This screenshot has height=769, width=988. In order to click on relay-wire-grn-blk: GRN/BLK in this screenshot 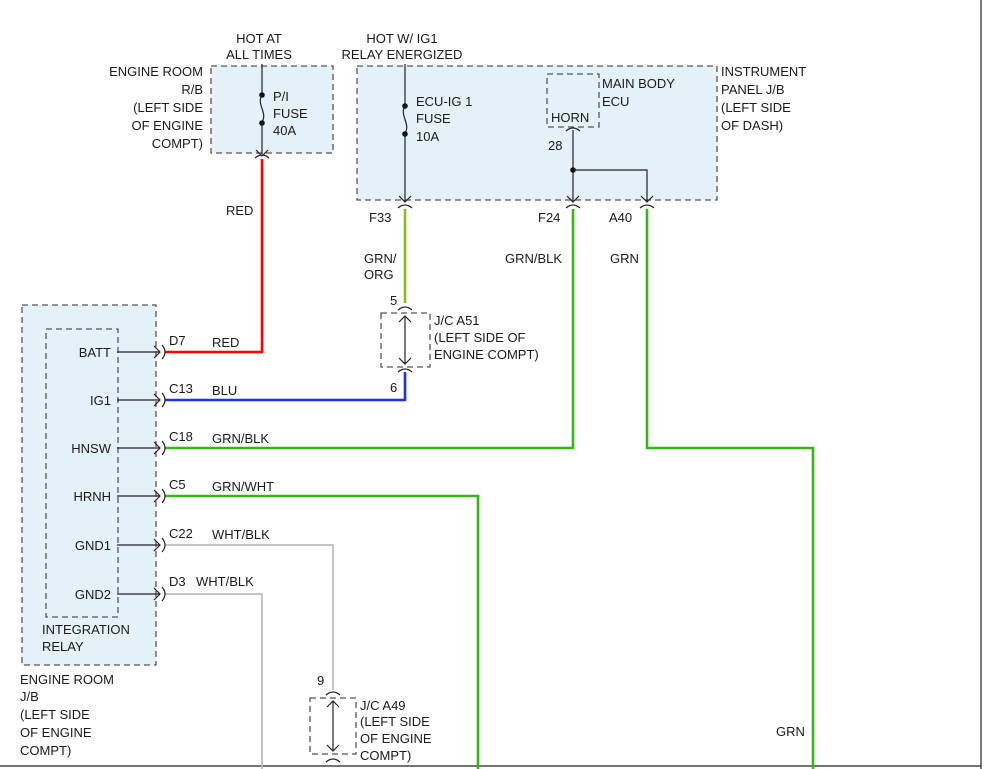, I will do `click(240, 438)`.